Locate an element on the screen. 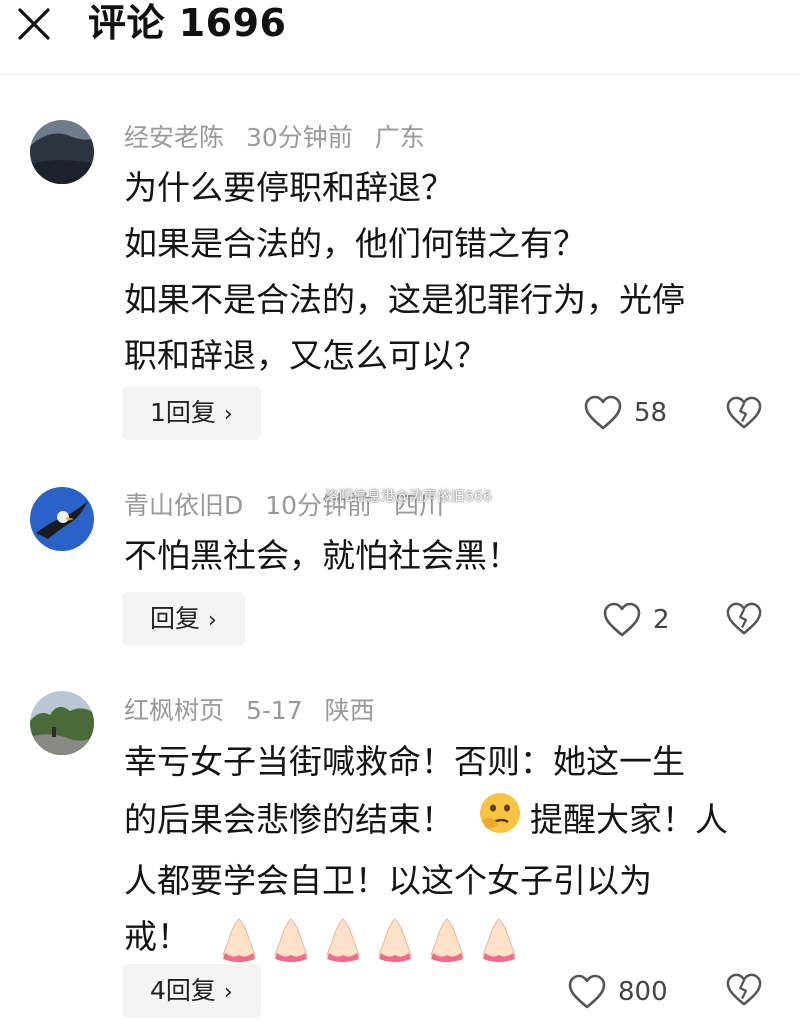 Image resolution: width=800 pixels, height=1020 pixels. like-count: 800 is located at coordinates (643, 992).